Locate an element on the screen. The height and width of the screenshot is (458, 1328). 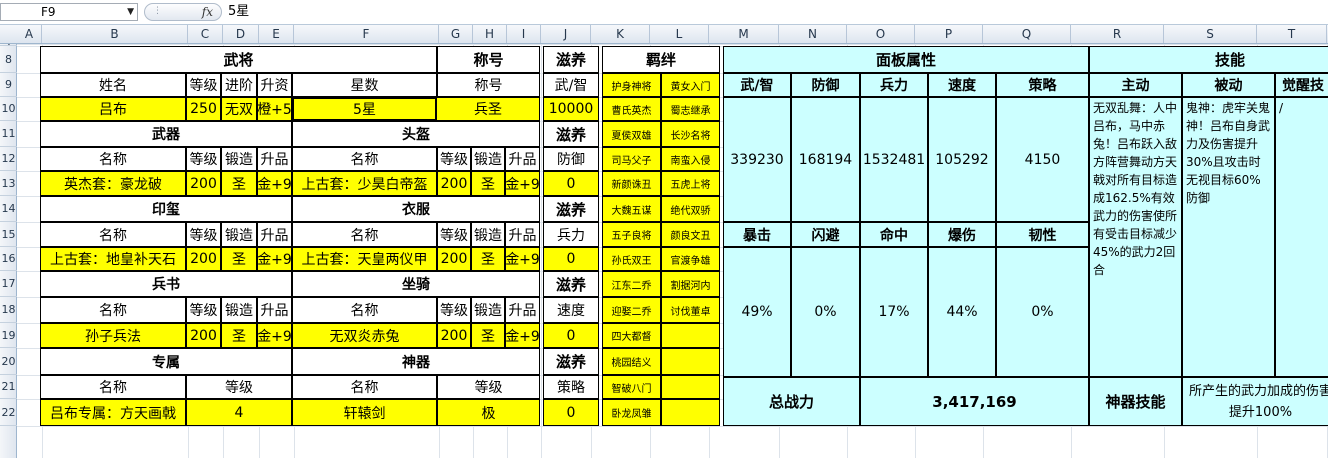
formula-input: 5星 is located at coordinates (238, 12).